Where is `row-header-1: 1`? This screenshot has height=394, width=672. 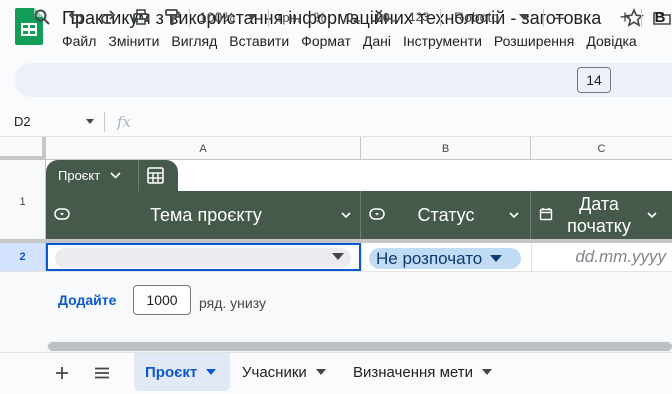
row-header-1: 1 is located at coordinates (23, 201).